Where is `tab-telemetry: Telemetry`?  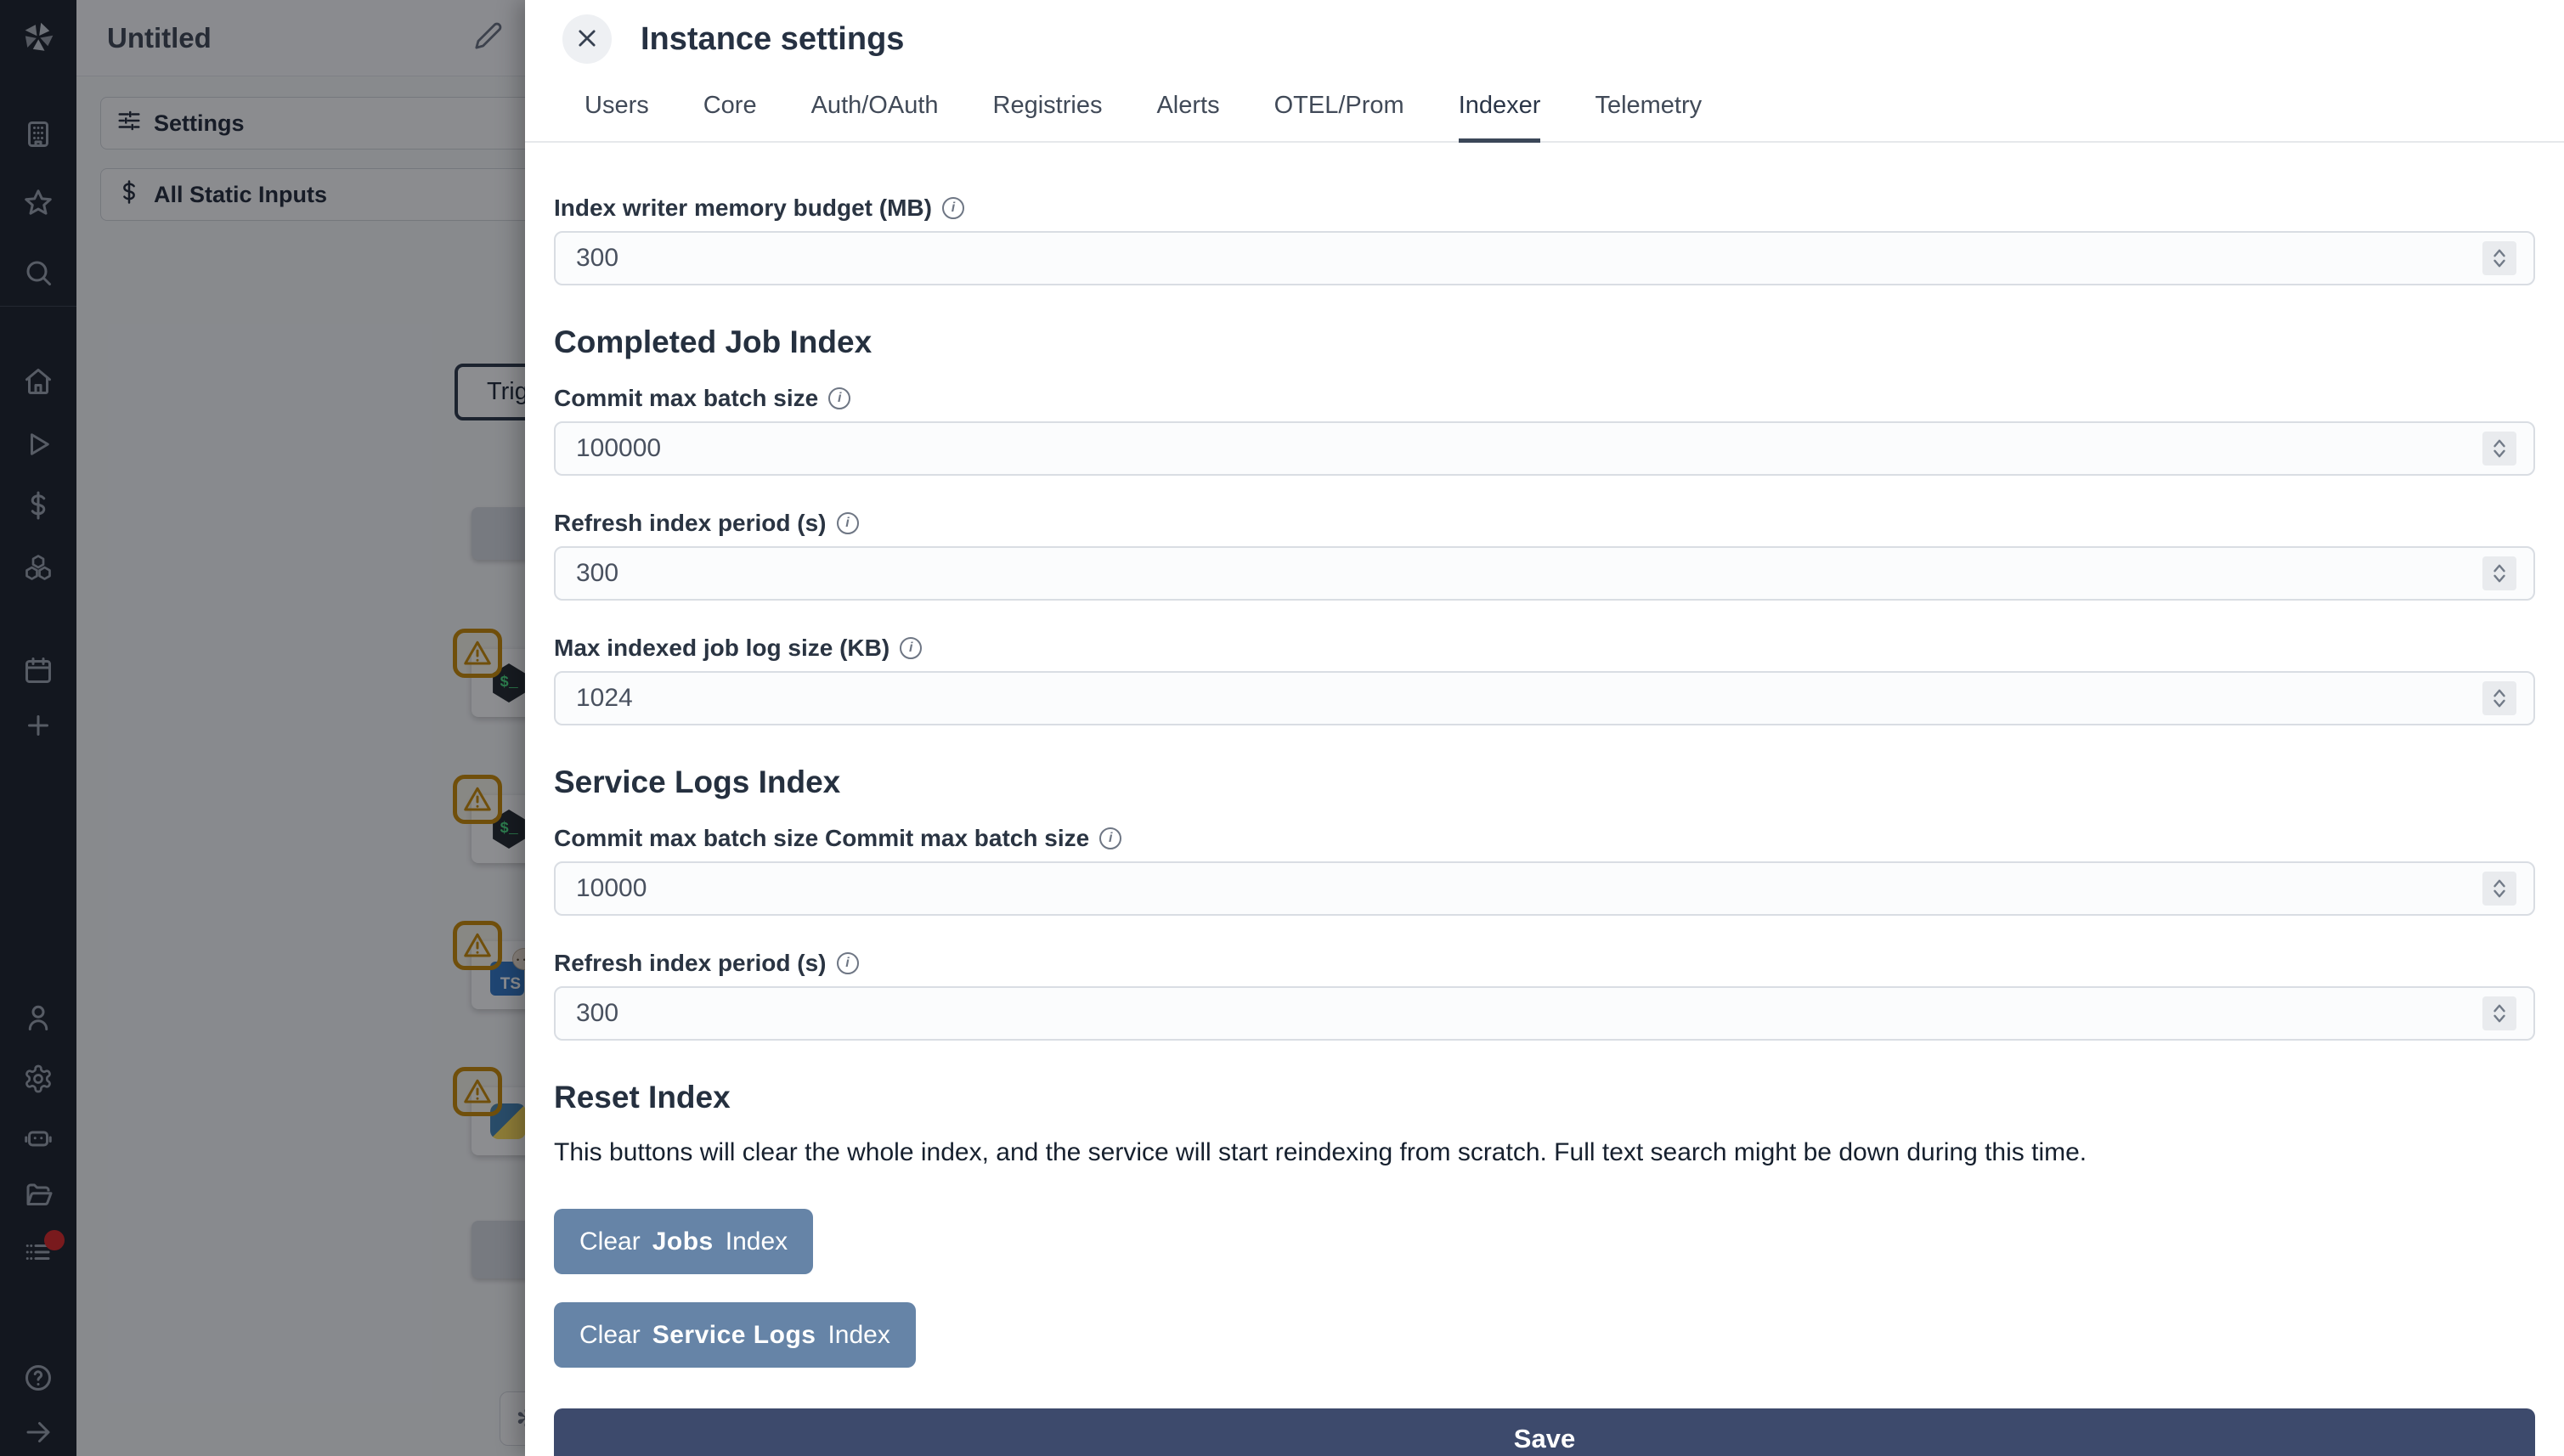 tab-telemetry: Telemetry is located at coordinates (1648, 117).